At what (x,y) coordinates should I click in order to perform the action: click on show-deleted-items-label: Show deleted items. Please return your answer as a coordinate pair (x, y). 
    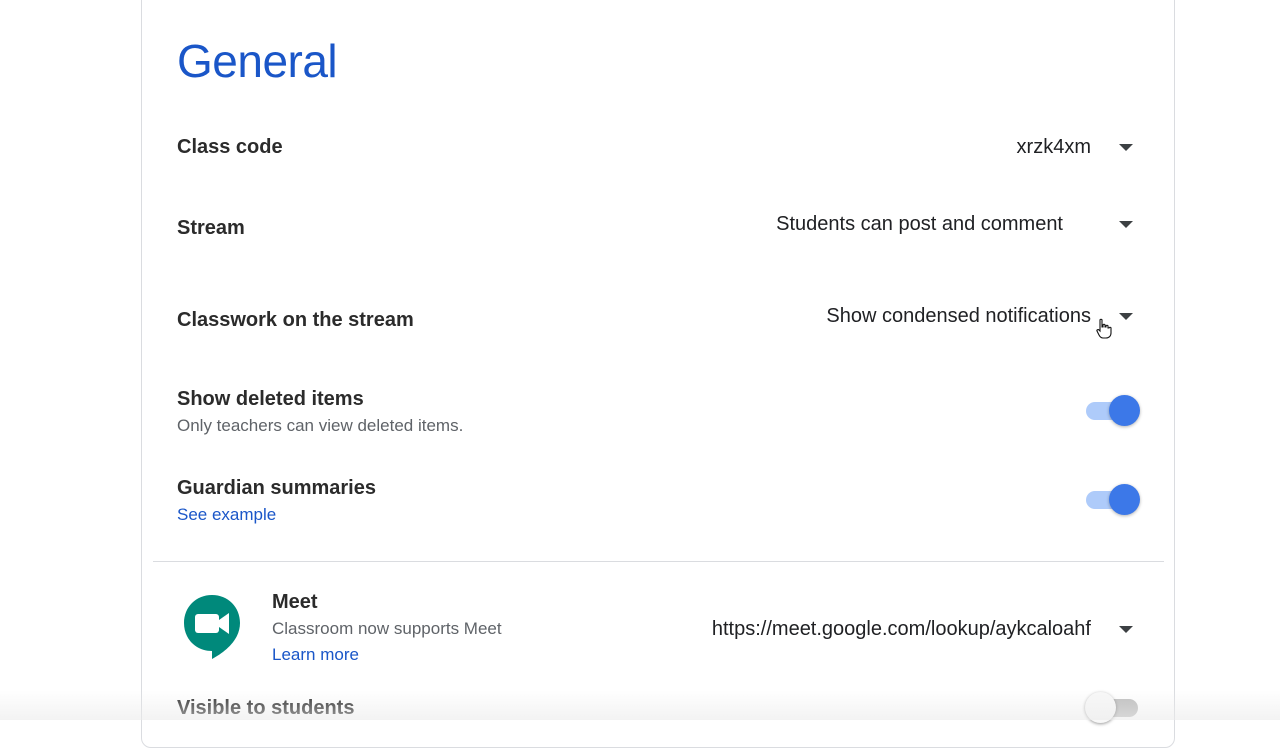
    Looking at the image, I should click on (270, 399).